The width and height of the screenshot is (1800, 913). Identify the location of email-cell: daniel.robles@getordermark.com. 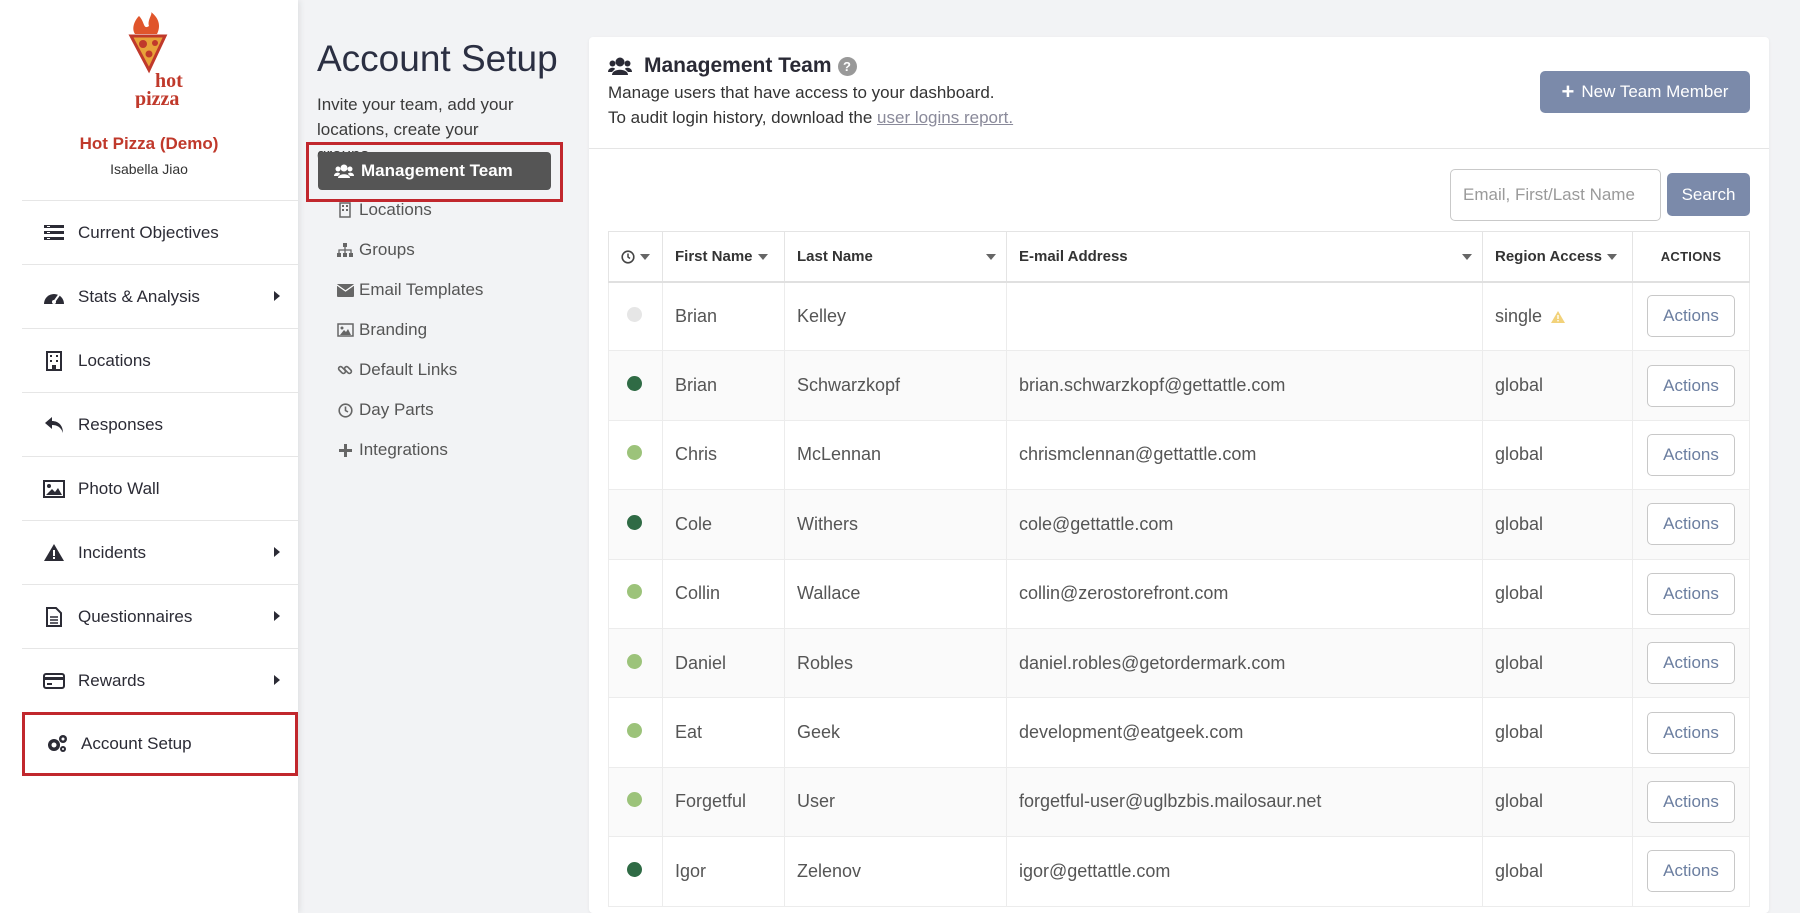
(1244, 663).